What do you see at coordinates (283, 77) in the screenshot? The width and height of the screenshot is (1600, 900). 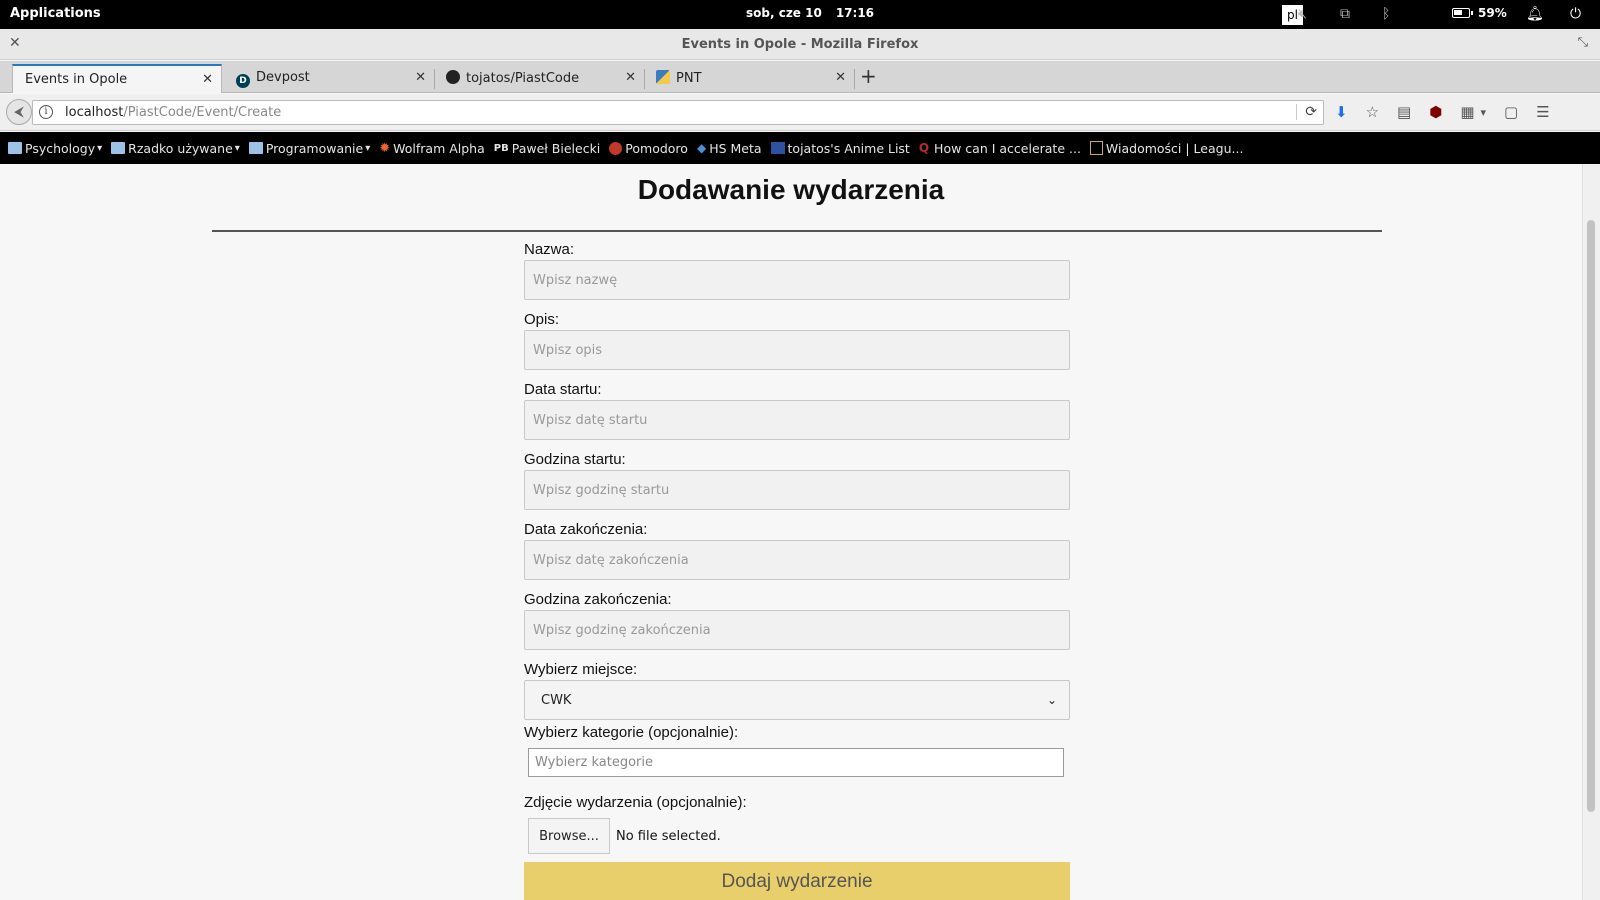 I see `tab-label: Devpost` at bounding box center [283, 77].